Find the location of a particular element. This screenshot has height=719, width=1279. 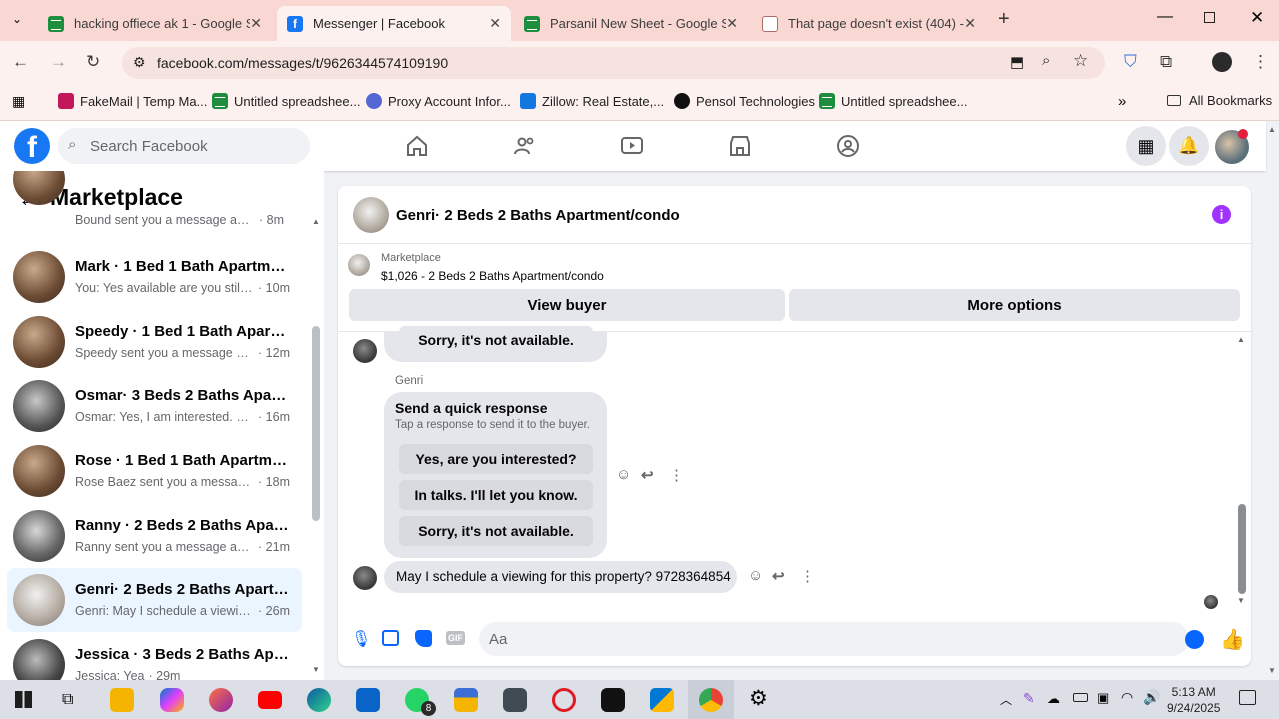

home-icon is located at coordinates (417, 146).